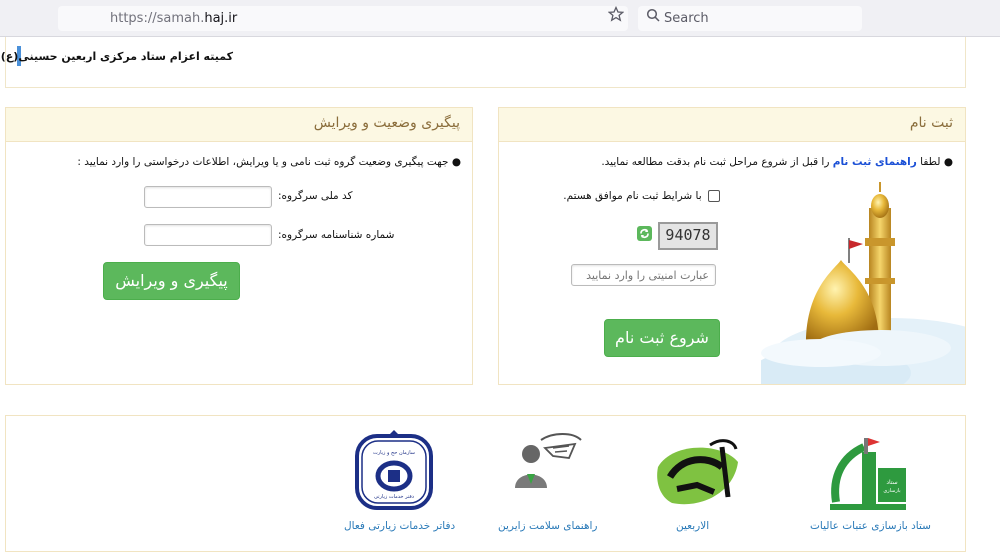  Describe the element at coordinates (686, 18) in the screenshot. I see `search-placeholder: Search` at that location.